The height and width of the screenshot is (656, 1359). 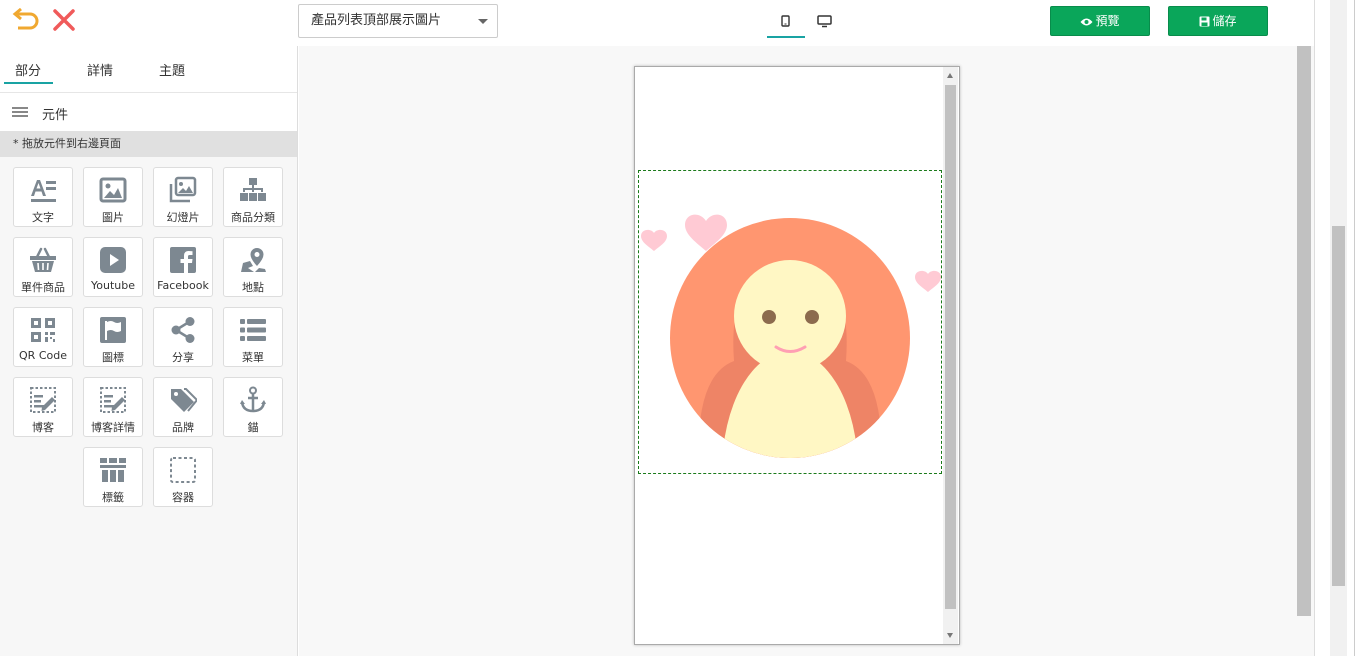 I want to click on component-label: 錨, so click(x=253, y=427).